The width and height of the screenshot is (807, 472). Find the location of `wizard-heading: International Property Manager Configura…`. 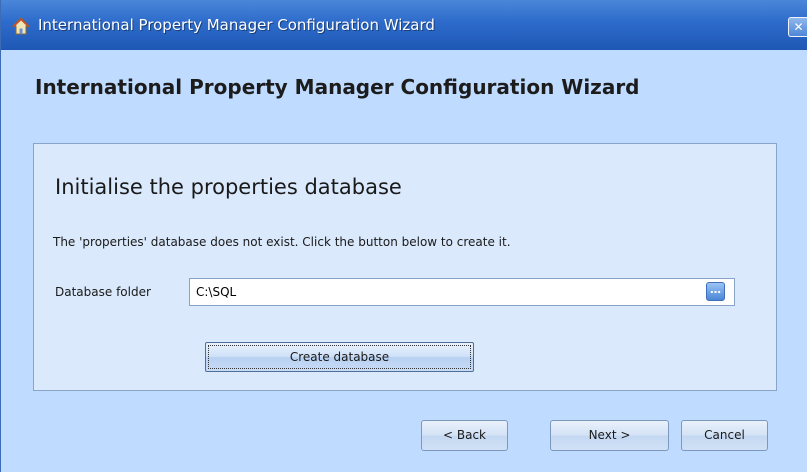

wizard-heading: International Property Manager Configura… is located at coordinates (337, 87).